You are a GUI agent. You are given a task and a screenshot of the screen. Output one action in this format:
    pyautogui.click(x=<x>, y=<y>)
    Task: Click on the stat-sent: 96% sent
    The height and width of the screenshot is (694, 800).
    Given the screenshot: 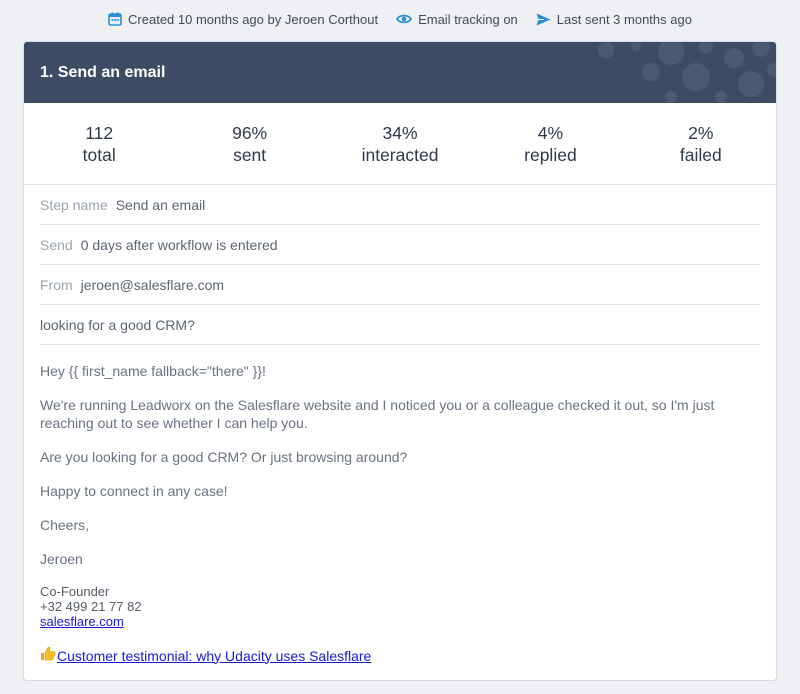 What is the action you would take?
    pyautogui.click(x=249, y=144)
    